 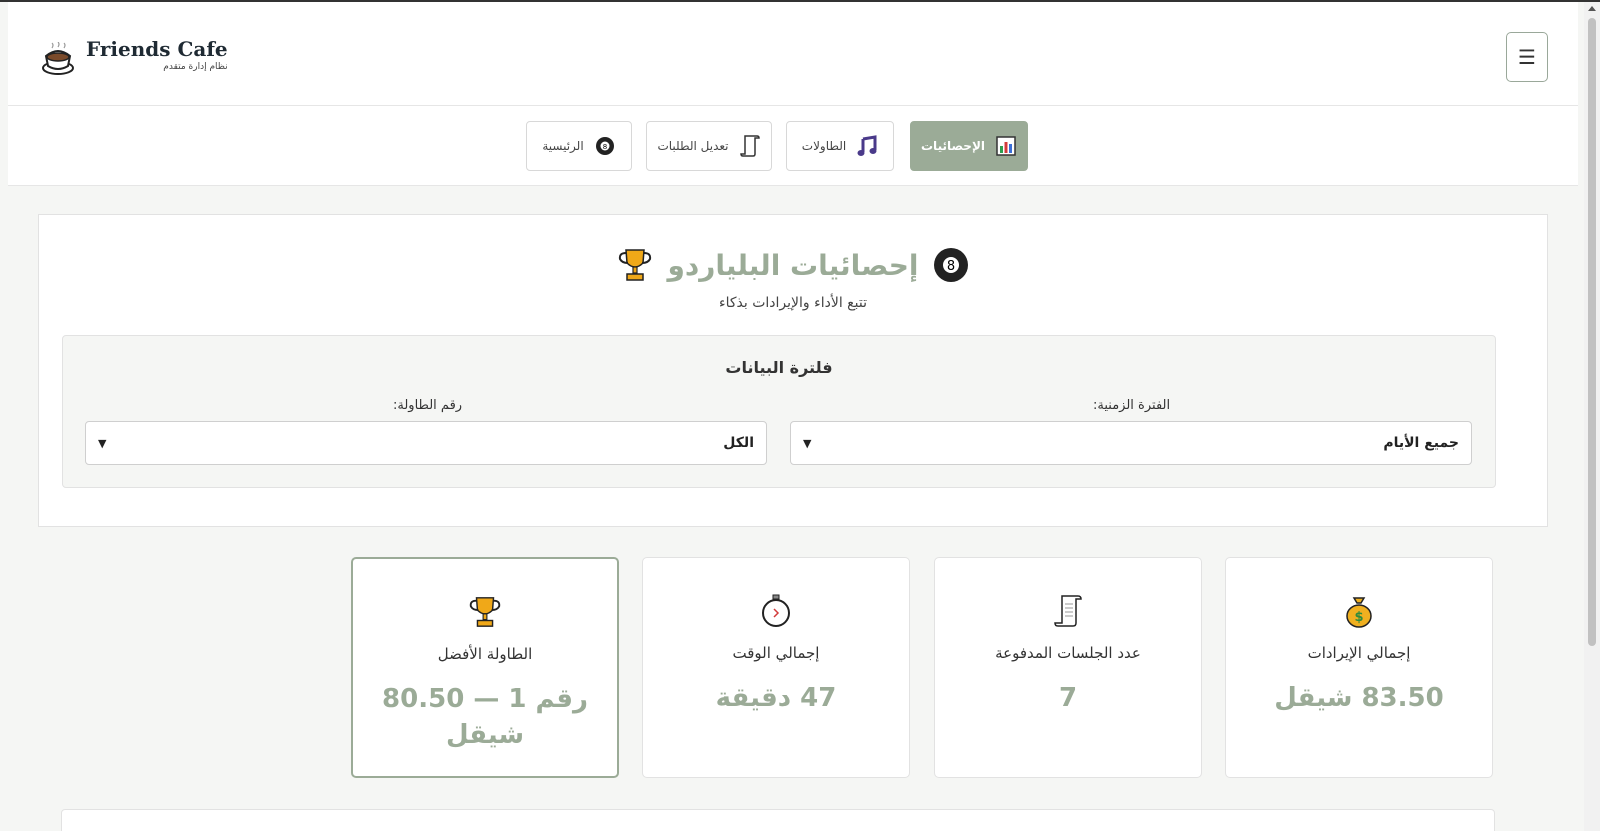 I want to click on title-row: 8 إحصائيات البلياردو, so click(x=793, y=265).